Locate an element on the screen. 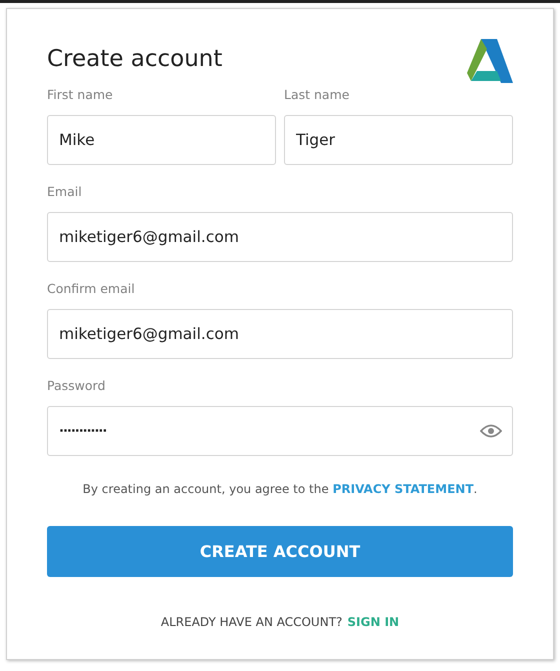 The height and width of the screenshot is (671, 560). field-label: Last name is located at coordinates (317, 95).